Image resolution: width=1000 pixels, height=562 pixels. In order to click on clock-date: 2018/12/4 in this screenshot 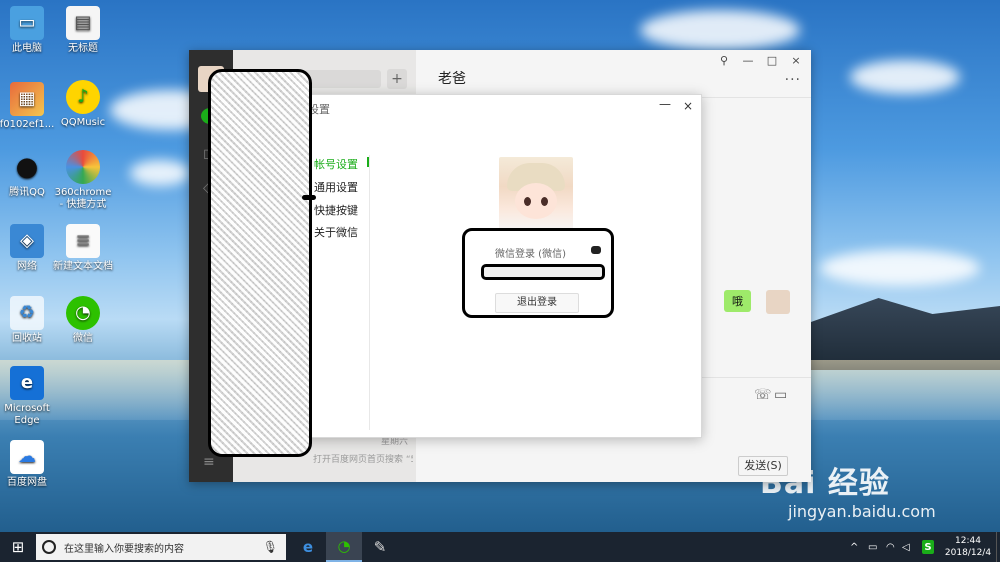, I will do `click(968, 553)`.